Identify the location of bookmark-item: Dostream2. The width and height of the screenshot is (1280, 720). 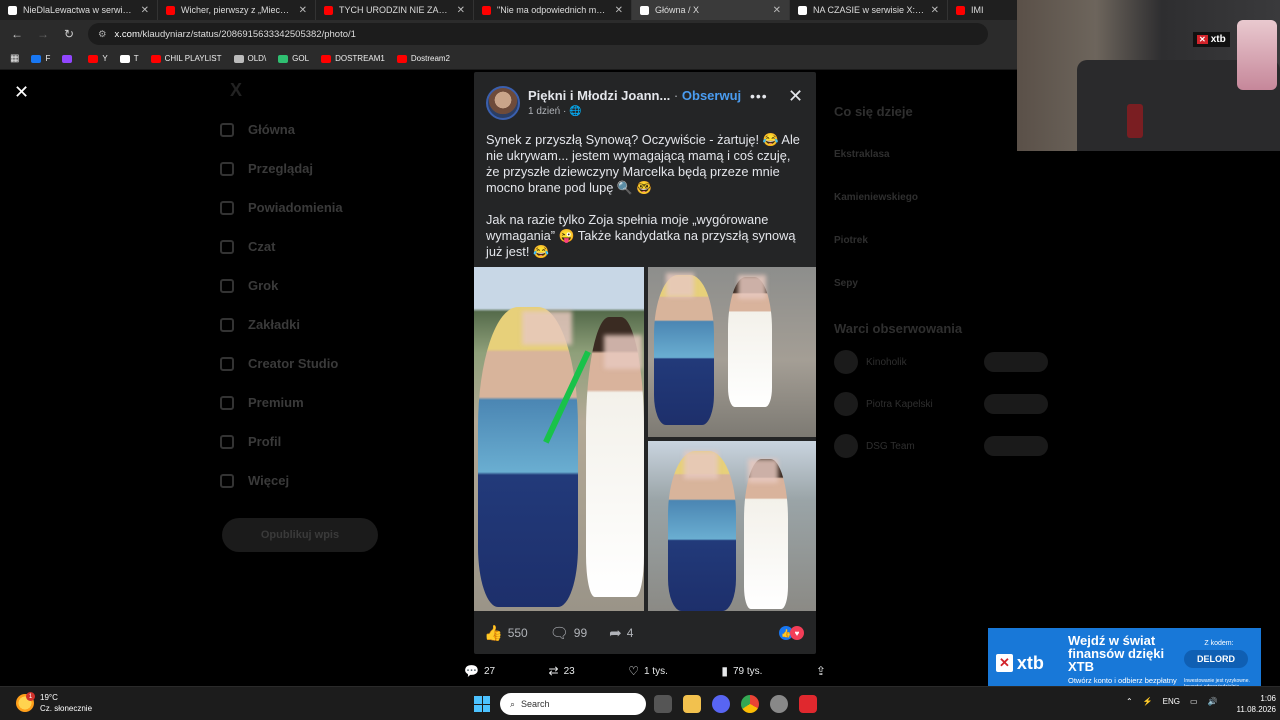
(423, 58).